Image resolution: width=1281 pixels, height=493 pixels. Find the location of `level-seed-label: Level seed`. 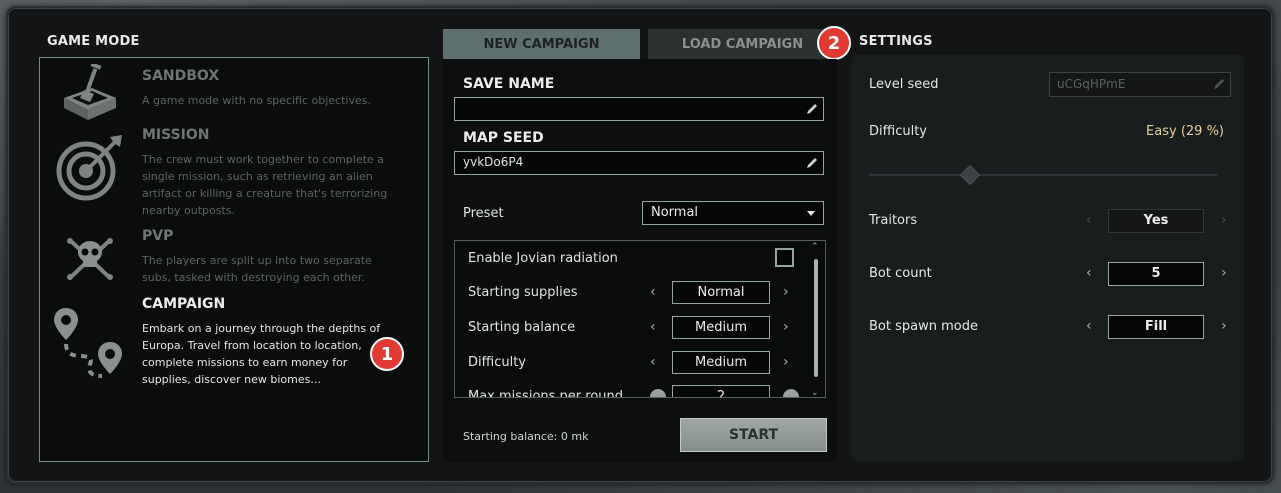

level-seed-label: Level seed is located at coordinates (904, 84).